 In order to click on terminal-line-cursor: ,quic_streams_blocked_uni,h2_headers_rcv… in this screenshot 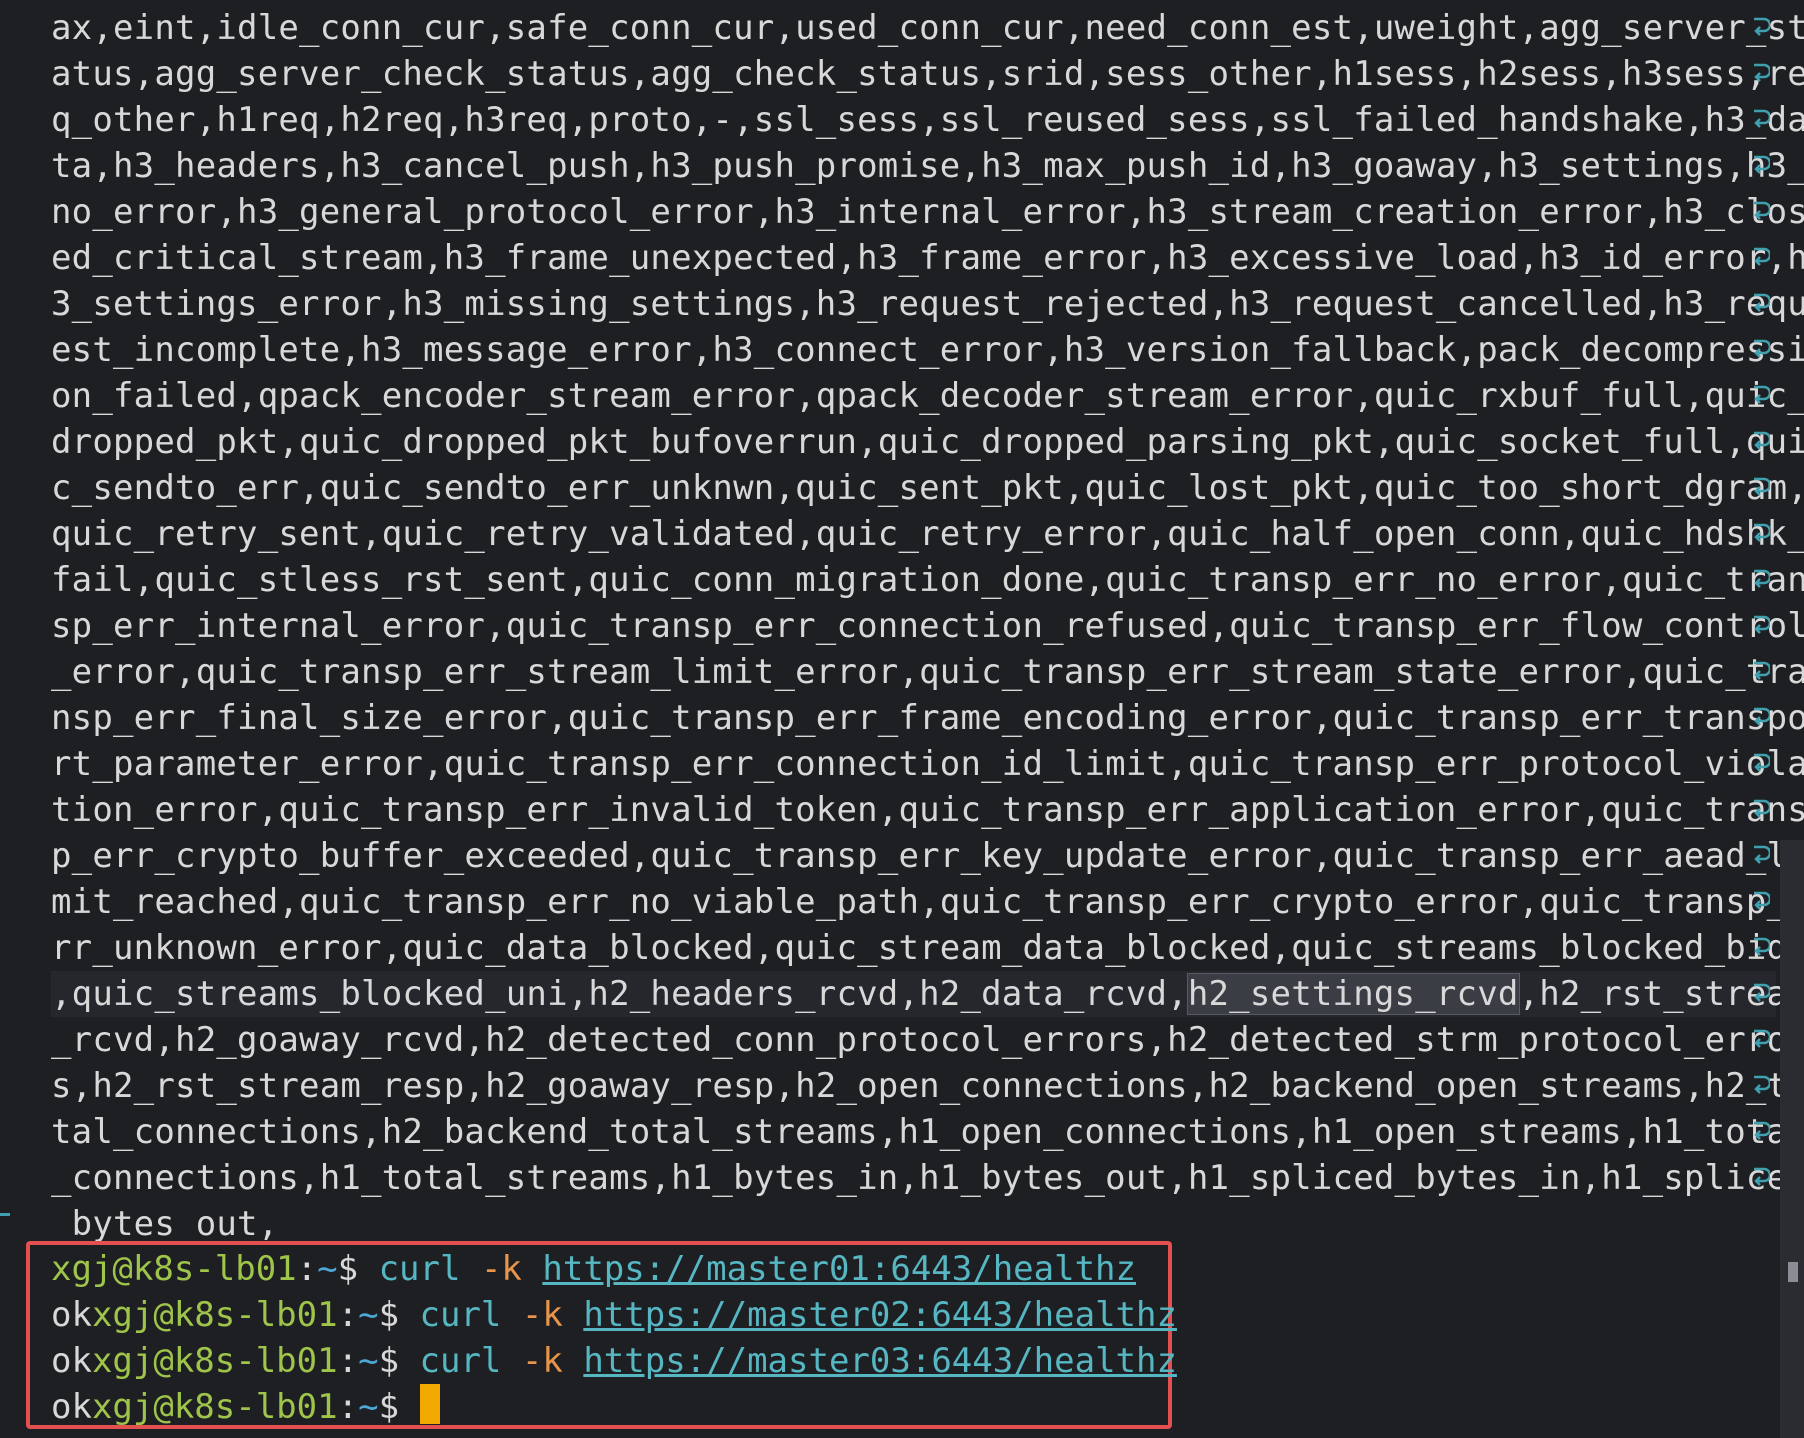, I will do `click(927, 994)`.